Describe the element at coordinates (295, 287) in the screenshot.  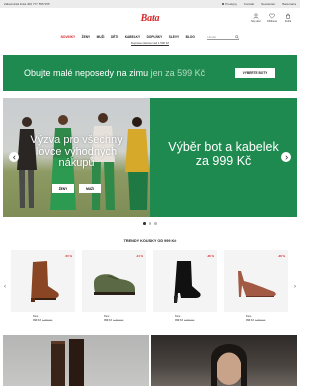
I see `products-next-icon: ›` at that location.